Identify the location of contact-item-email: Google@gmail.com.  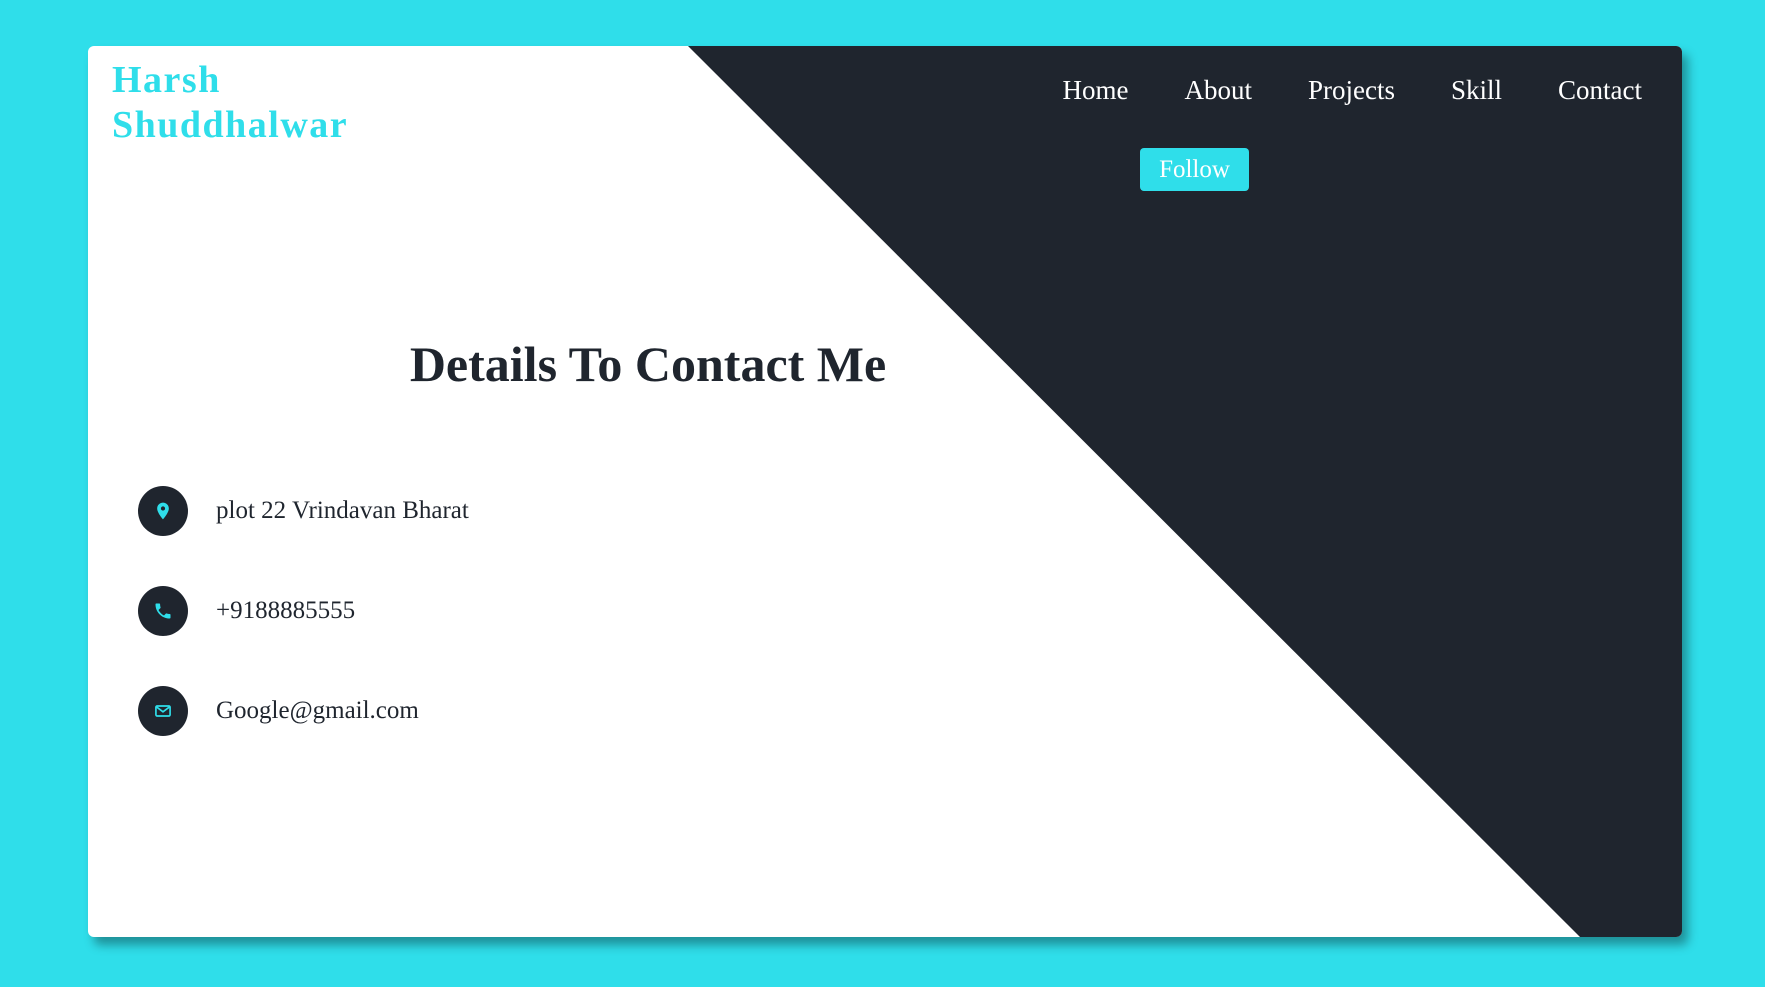
(303, 711).